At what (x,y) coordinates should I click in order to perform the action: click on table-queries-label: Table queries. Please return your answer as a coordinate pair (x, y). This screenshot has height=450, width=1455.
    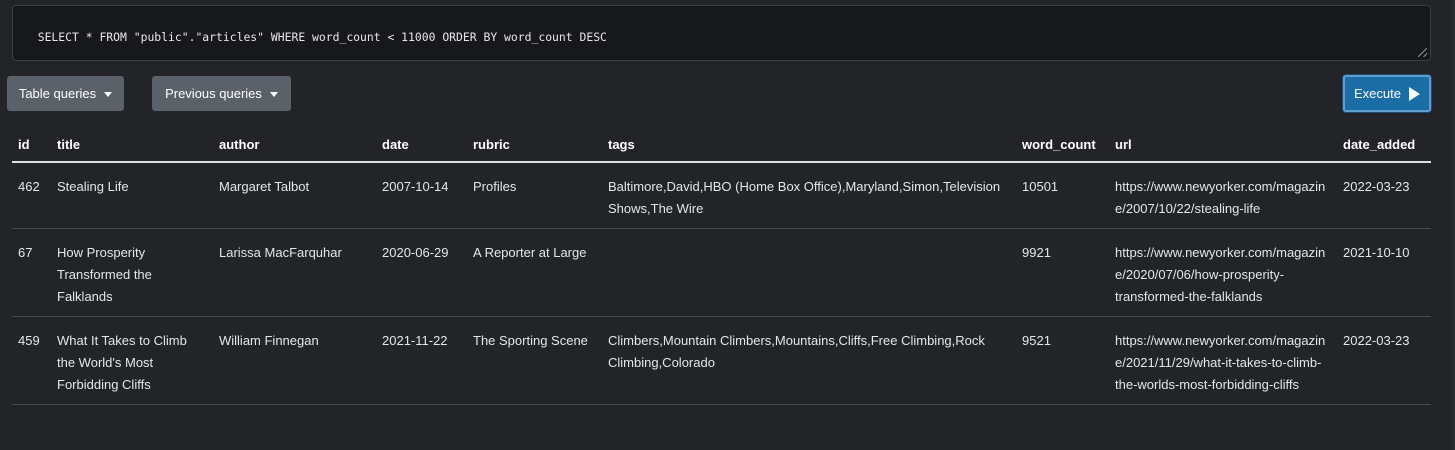
    Looking at the image, I should click on (57, 93).